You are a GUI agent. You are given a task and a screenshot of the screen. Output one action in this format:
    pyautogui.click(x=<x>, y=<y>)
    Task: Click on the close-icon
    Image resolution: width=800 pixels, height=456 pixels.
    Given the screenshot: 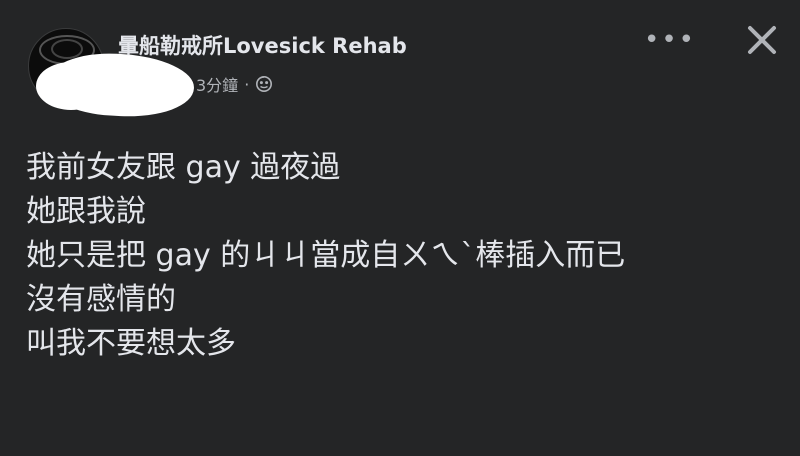 What is the action you would take?
    pyautogui.click(x=762, y=40)
    